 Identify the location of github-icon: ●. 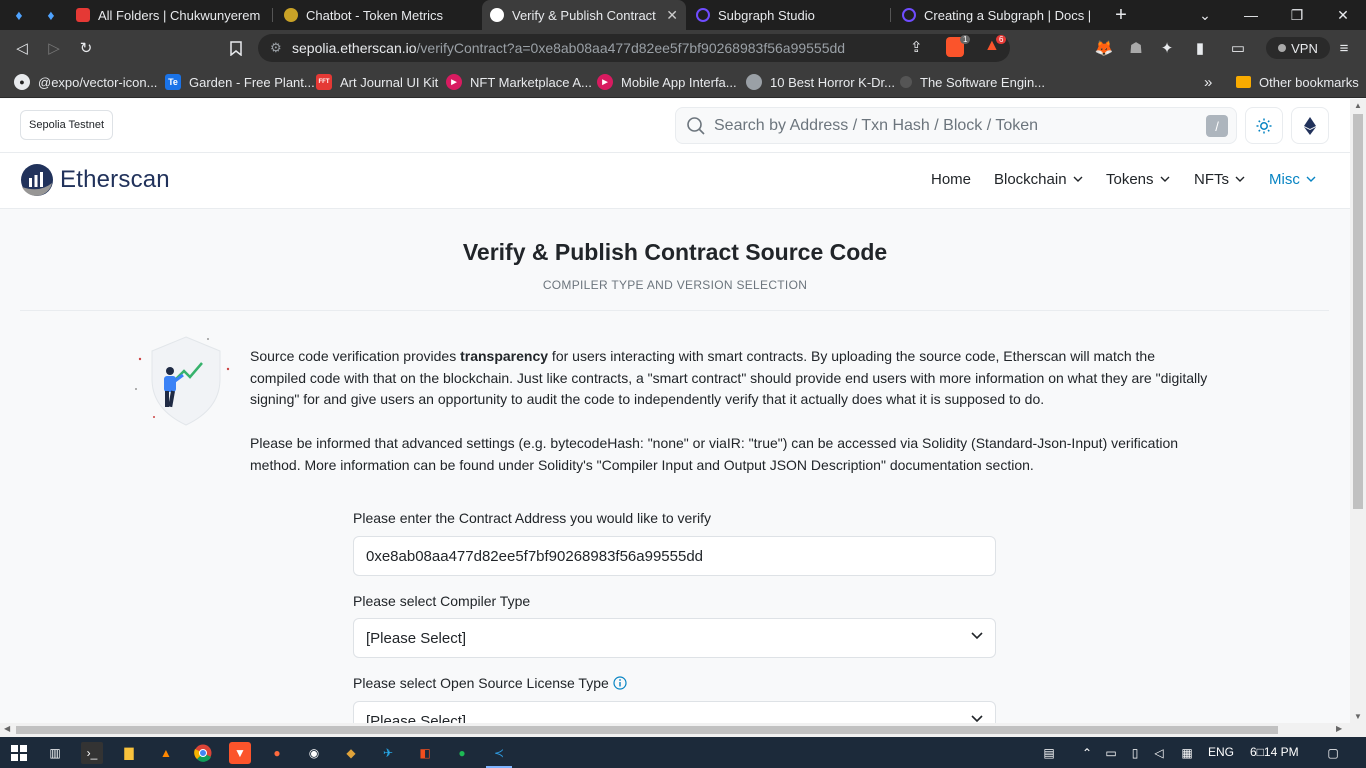
(22, 82).